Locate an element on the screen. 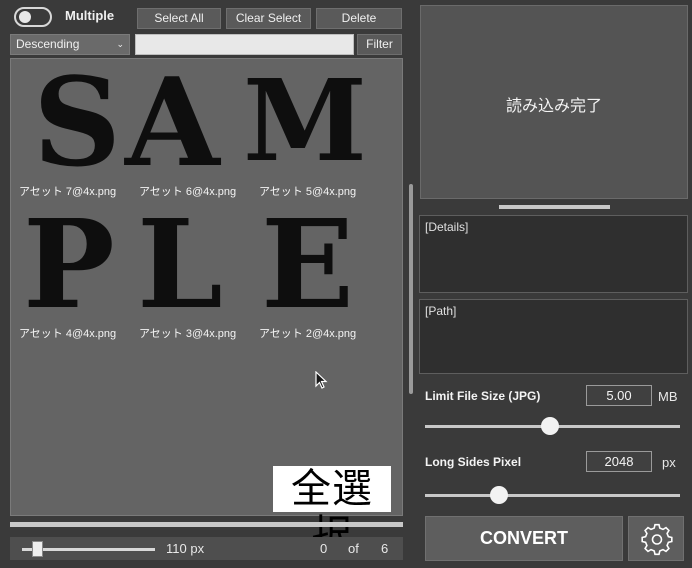 Image resolution: width=692 pixels, height=568 pixels. watermark-letter: L is located at coordinates (180, 264).